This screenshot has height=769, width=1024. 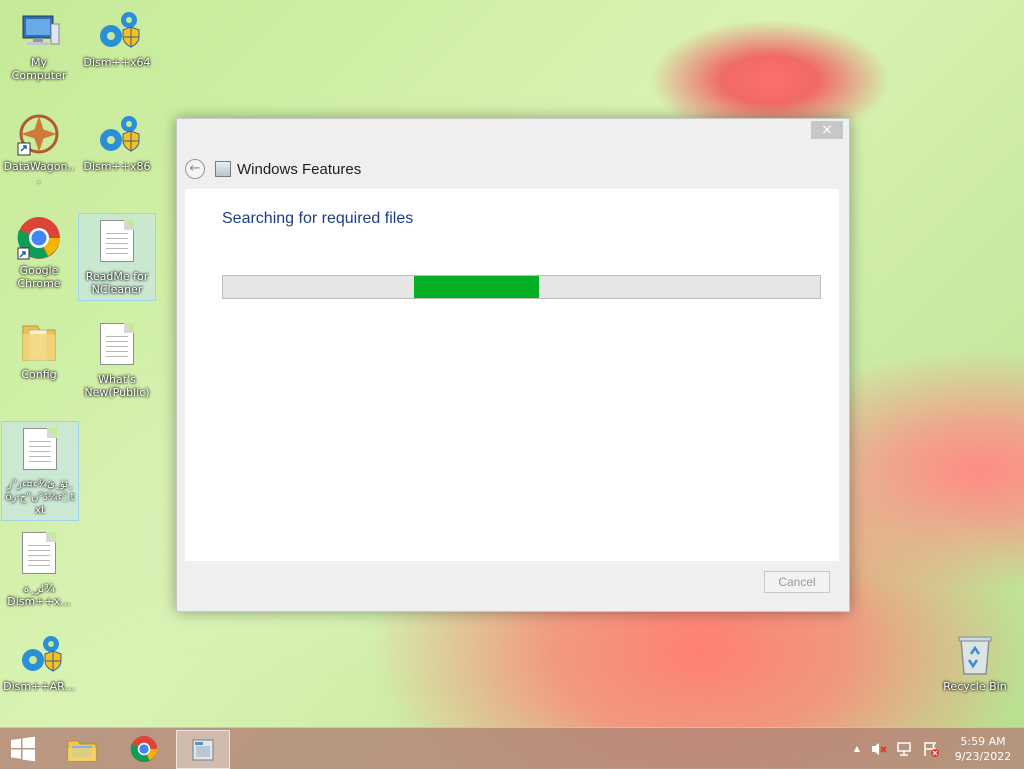 What do you see at coordinates (477, 287) in the screenshot?
I see `progress-bar-fill` at bounding box center [477, 287].